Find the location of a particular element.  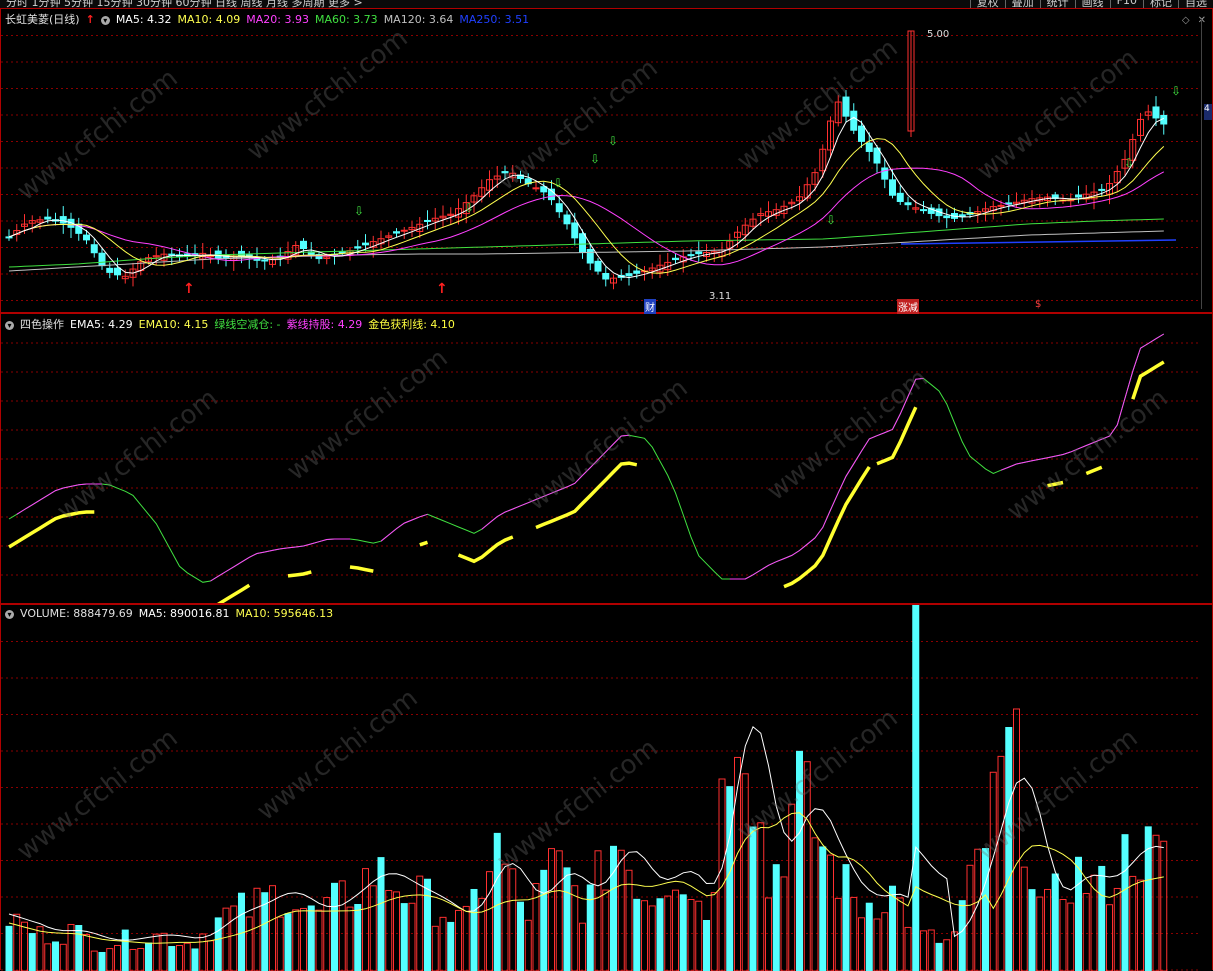

f10-button: F10 is located at coordinates (1126, 4).